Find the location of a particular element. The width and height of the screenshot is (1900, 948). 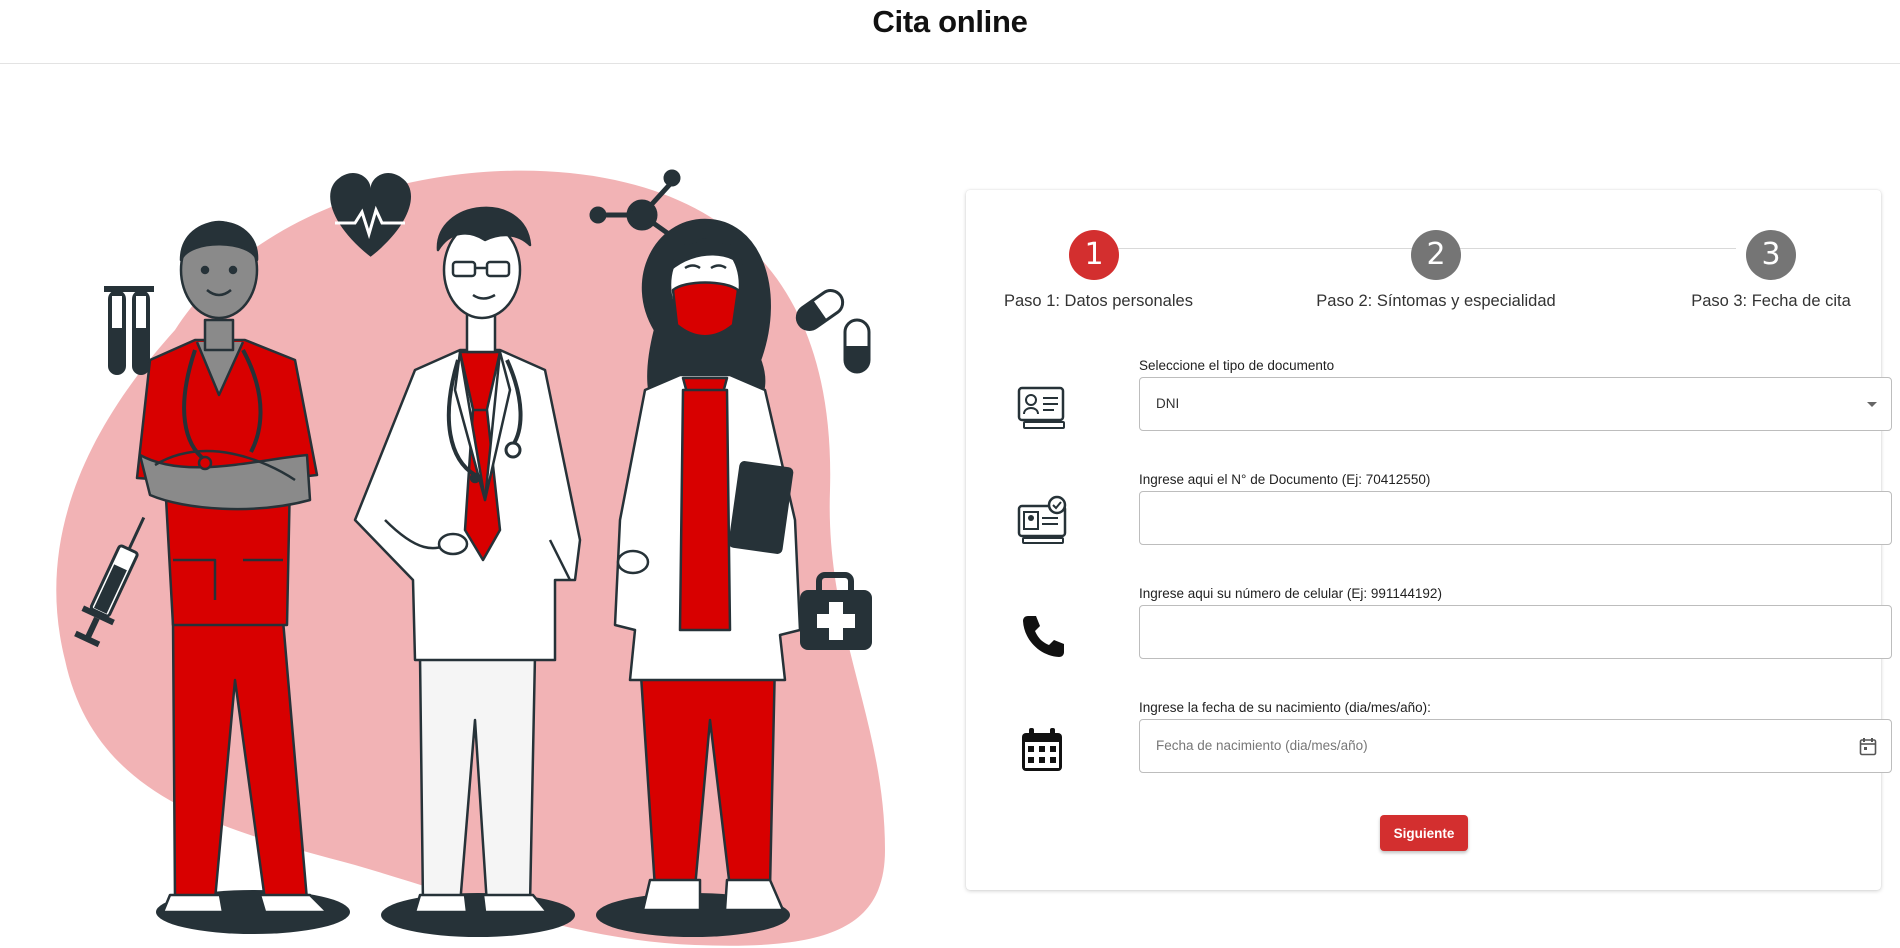

id-card-icon is located at coordinates (1041, 407).